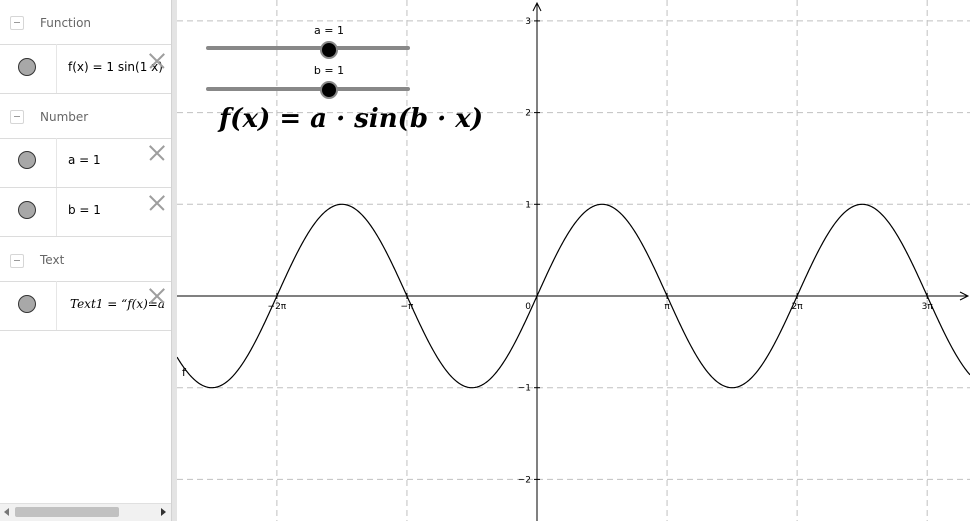 The width and height of the screenshot is (970, 521). I want to click on algebra-item-b: b = 1, so click(85, 212).